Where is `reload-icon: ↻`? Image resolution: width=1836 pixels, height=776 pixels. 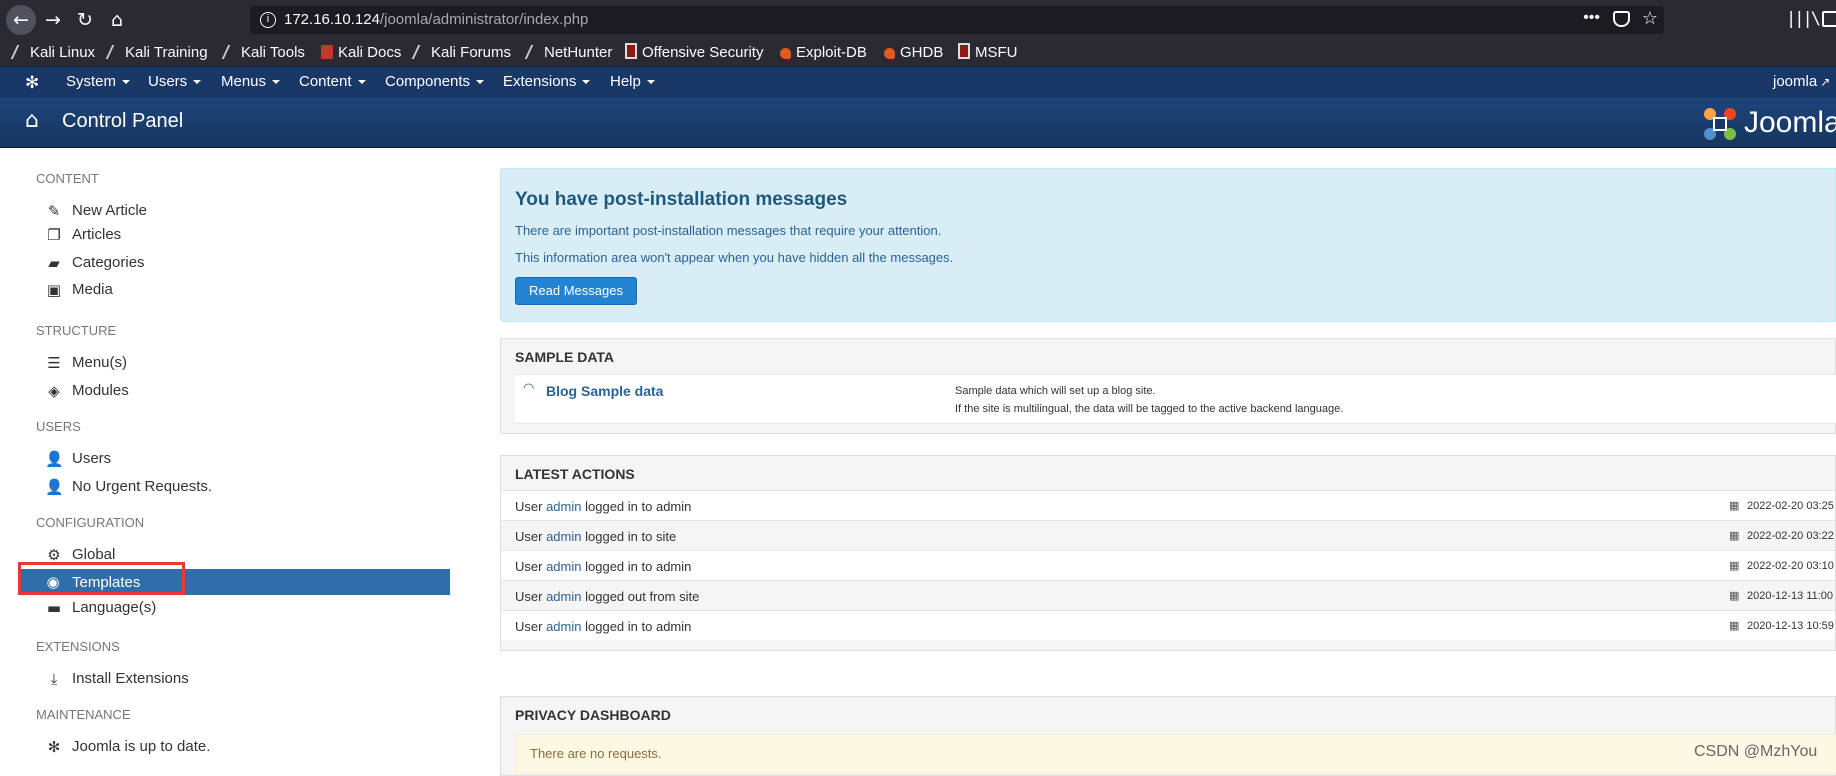 reload-icon: ↻ is located at coordinates (85, 20).